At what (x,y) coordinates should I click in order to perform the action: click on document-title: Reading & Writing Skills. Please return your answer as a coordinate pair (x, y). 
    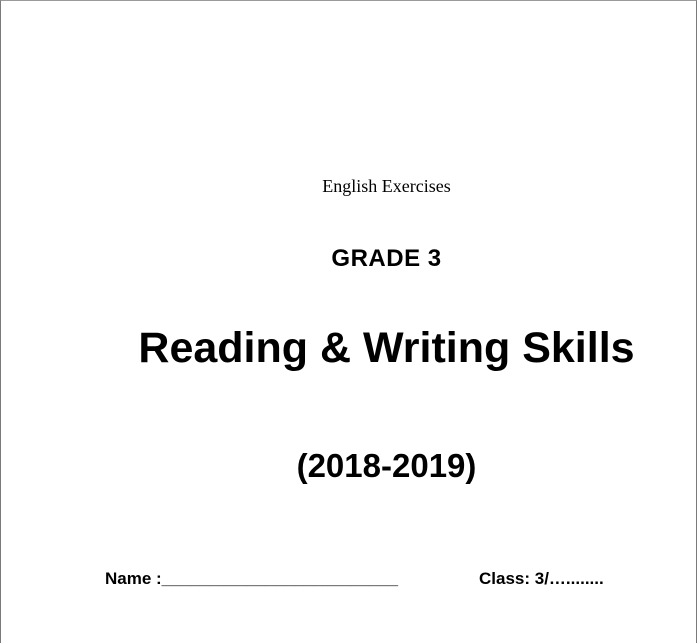
    Looking at the image, I should click on (386, 348).